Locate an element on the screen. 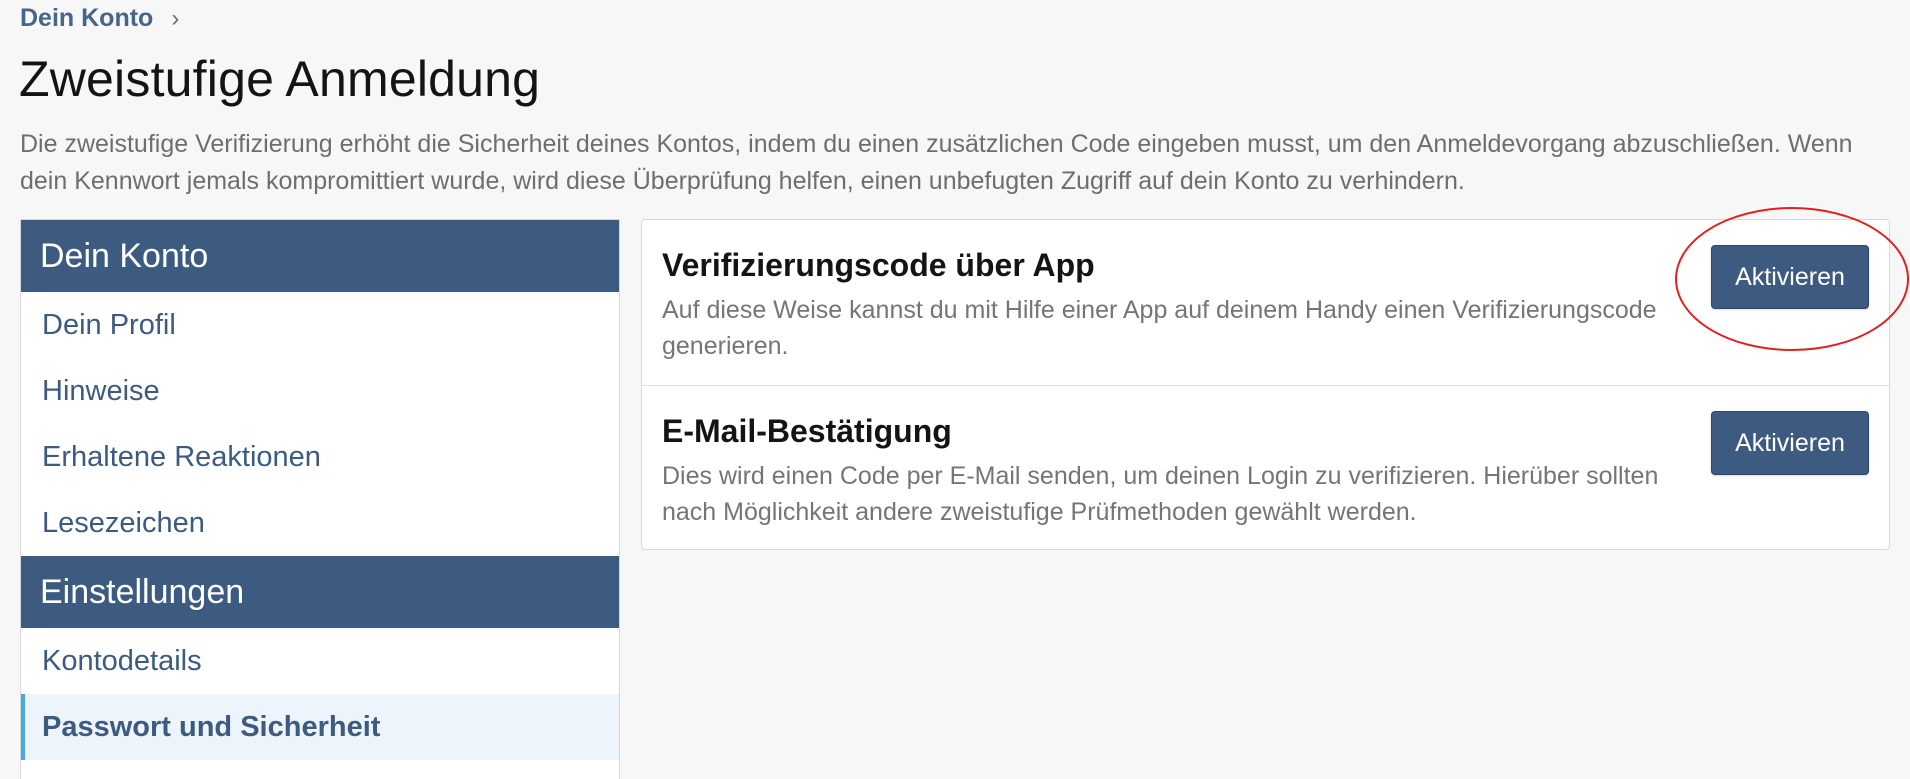  page-title: Zweistufige Anmeldung is located at coordinates (280, 79).